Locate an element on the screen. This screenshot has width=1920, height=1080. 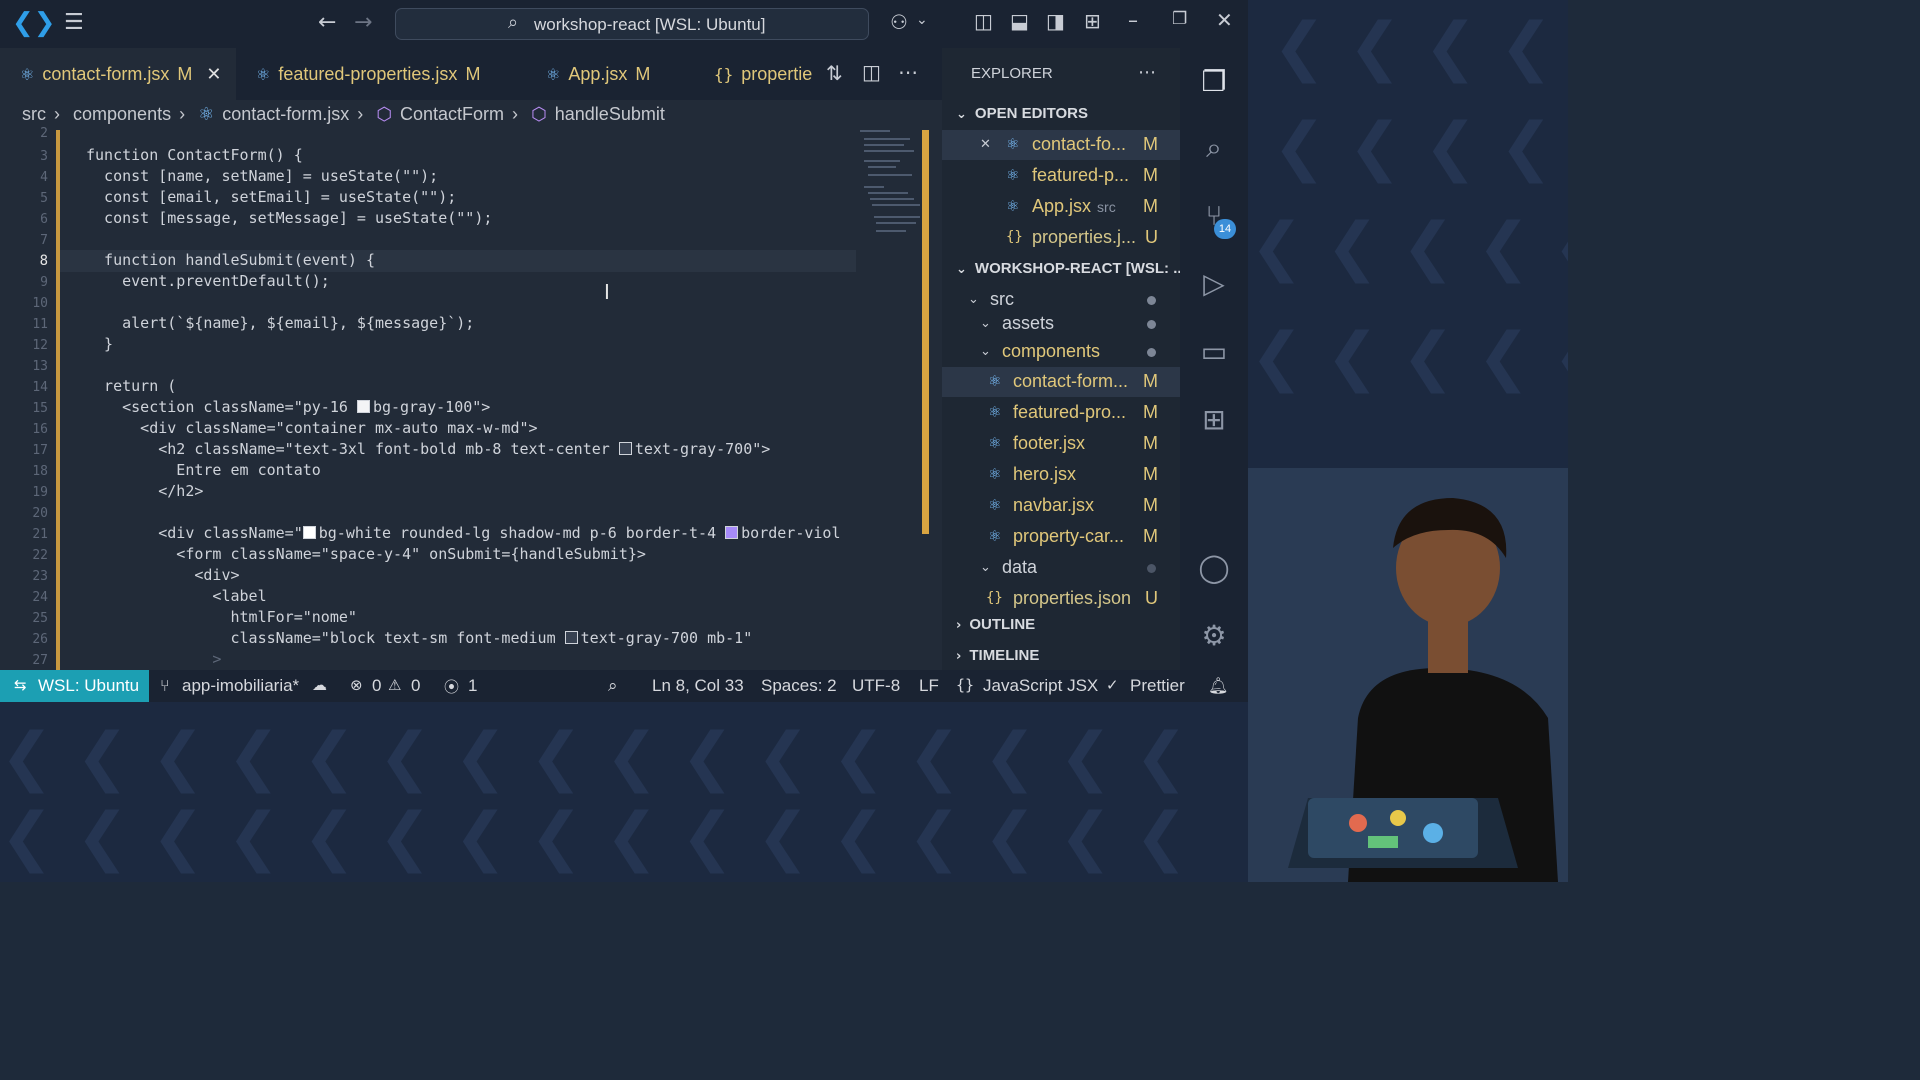
formatter: Prettier is located at coordinates (1157, 686).